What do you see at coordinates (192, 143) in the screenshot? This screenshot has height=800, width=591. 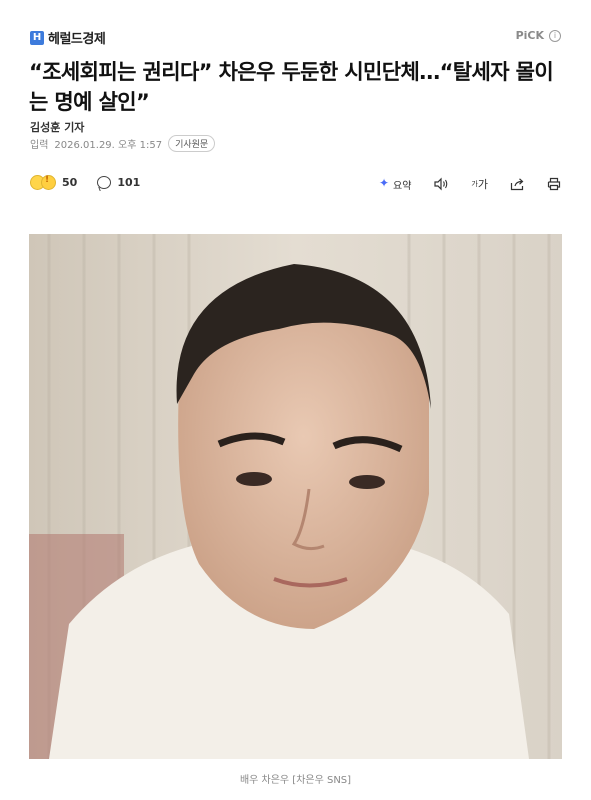 I see `original-article-button: 기사원문` at bounding box center [192, 143].